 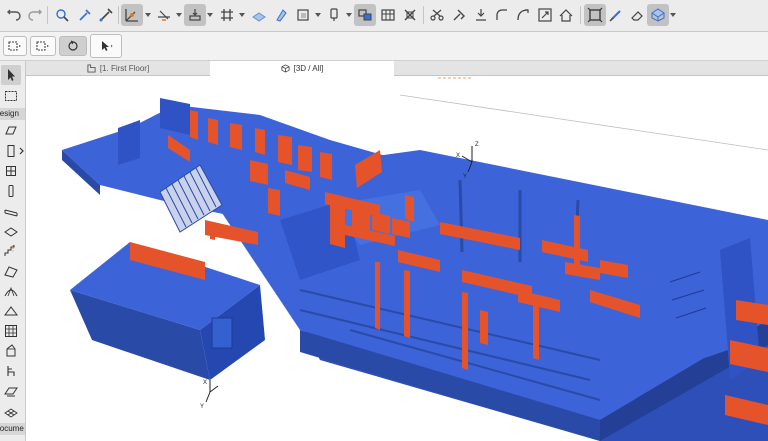 I want to click on trace-icon, so click(x=334, y=14).